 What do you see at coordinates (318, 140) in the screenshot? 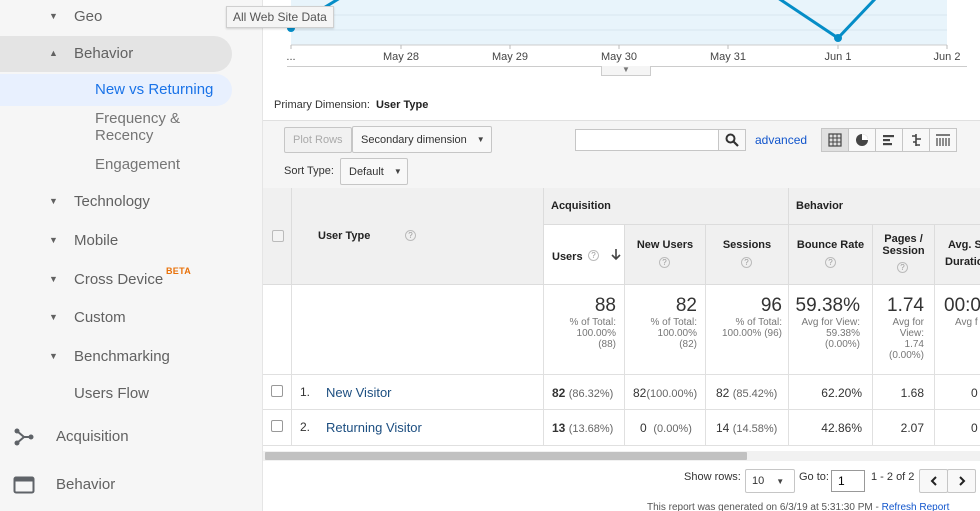
I see `plot-rows-button: Plot Rows` at bounding box center [318, 140].